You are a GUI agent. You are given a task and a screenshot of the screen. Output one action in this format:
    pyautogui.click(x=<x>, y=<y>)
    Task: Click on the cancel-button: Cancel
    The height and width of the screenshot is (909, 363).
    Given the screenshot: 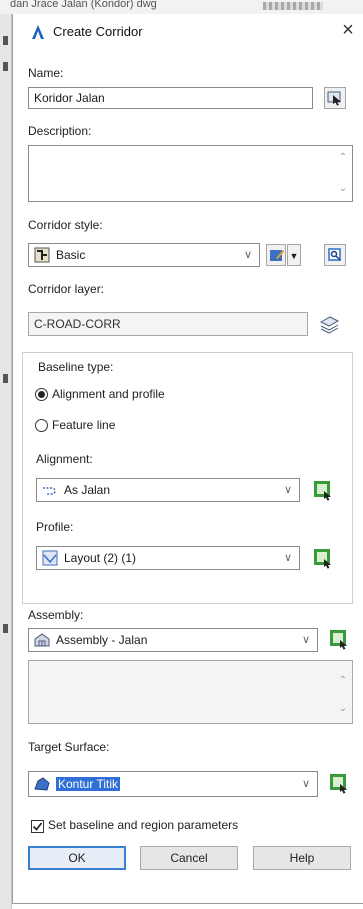 What is the action you would take?
    pyautogui.click(x=189, y=858)
    